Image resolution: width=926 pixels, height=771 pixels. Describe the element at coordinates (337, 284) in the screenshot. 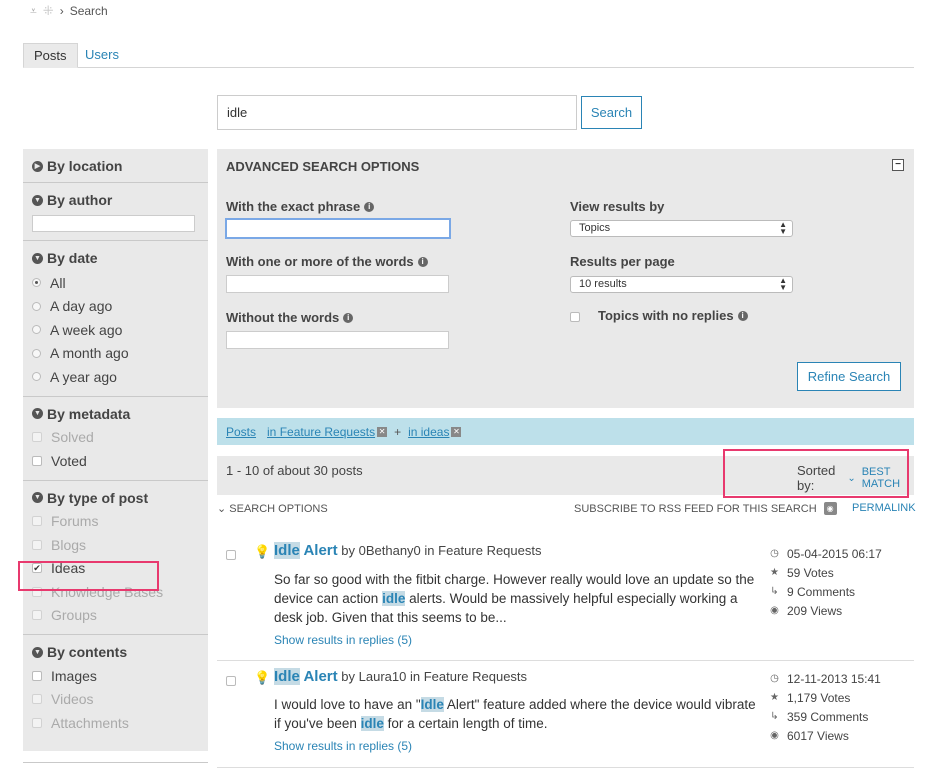

I see `one-or-more-input` at that location.